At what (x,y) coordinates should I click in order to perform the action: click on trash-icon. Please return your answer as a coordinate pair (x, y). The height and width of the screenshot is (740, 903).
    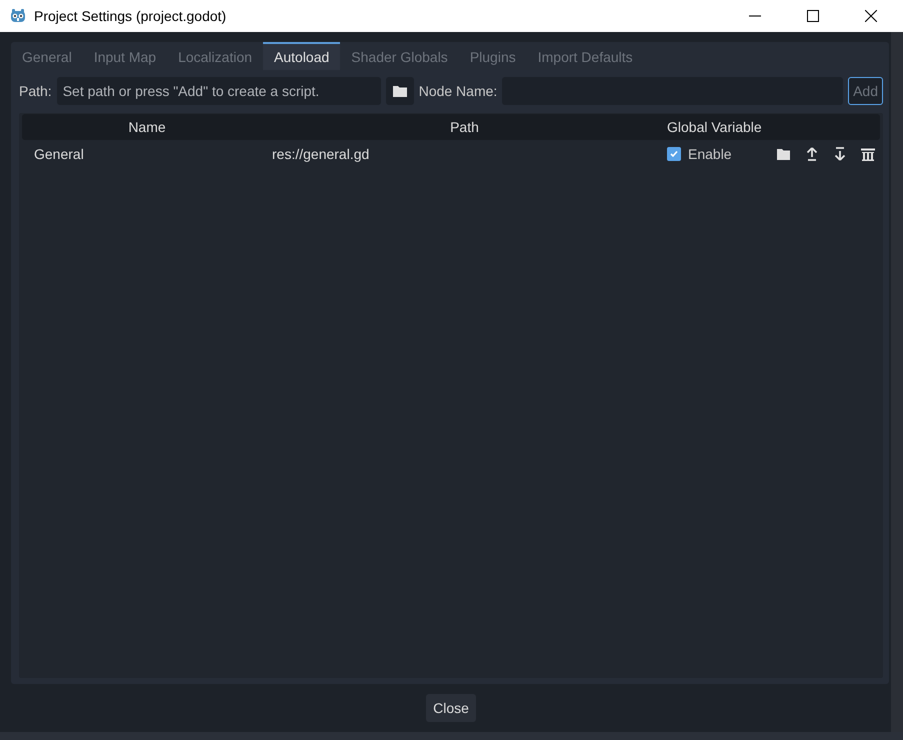
    Looking at the image, I should click on (868, 154).